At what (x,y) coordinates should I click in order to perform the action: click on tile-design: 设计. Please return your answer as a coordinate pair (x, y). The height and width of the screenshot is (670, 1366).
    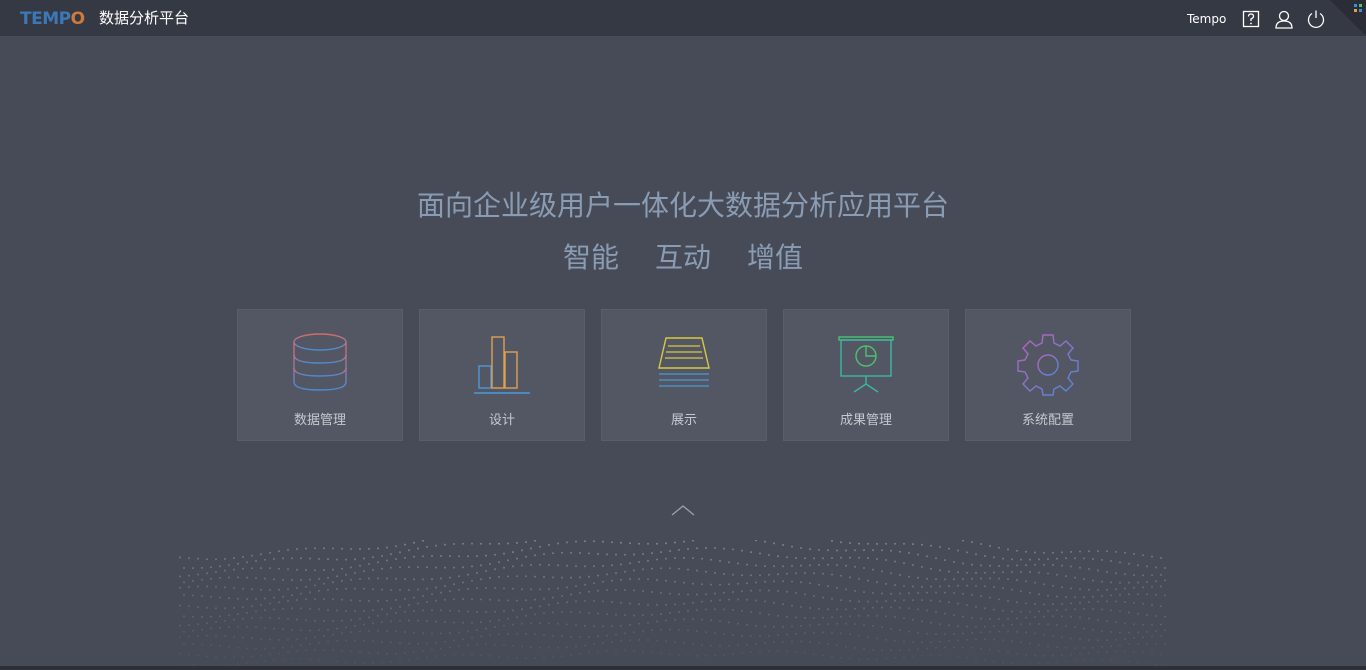
    Looking at the image, I should click on (502, 375).